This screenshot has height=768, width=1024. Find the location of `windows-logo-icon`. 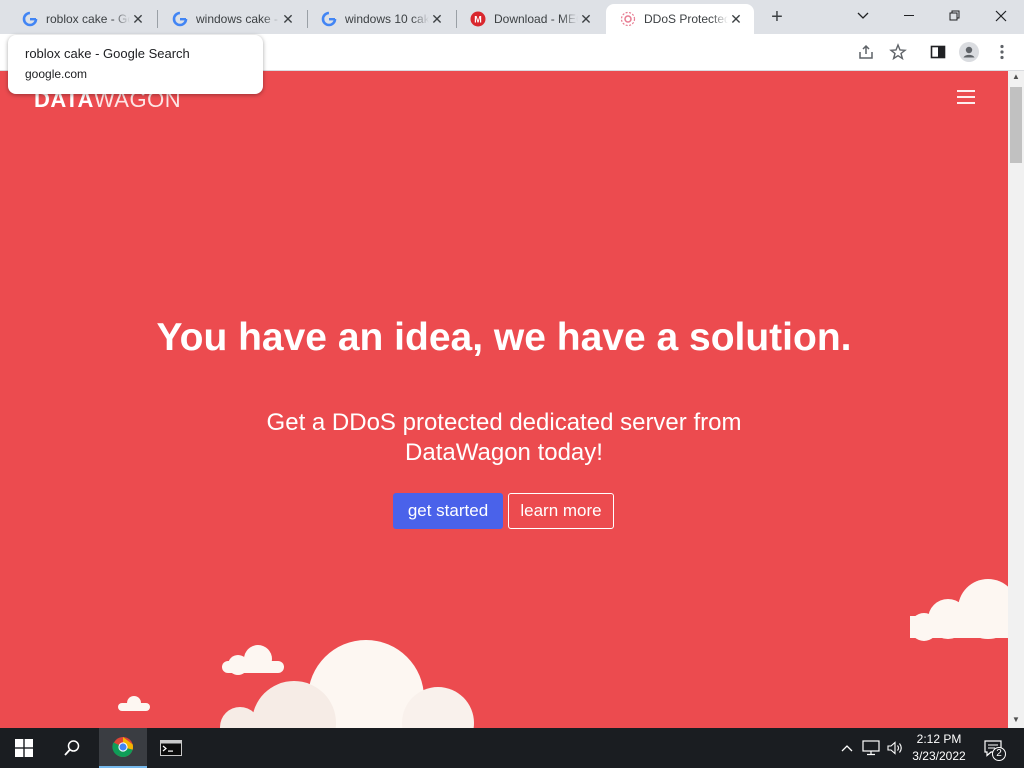

windows-logo-icon is located at coordinates (24, 748).